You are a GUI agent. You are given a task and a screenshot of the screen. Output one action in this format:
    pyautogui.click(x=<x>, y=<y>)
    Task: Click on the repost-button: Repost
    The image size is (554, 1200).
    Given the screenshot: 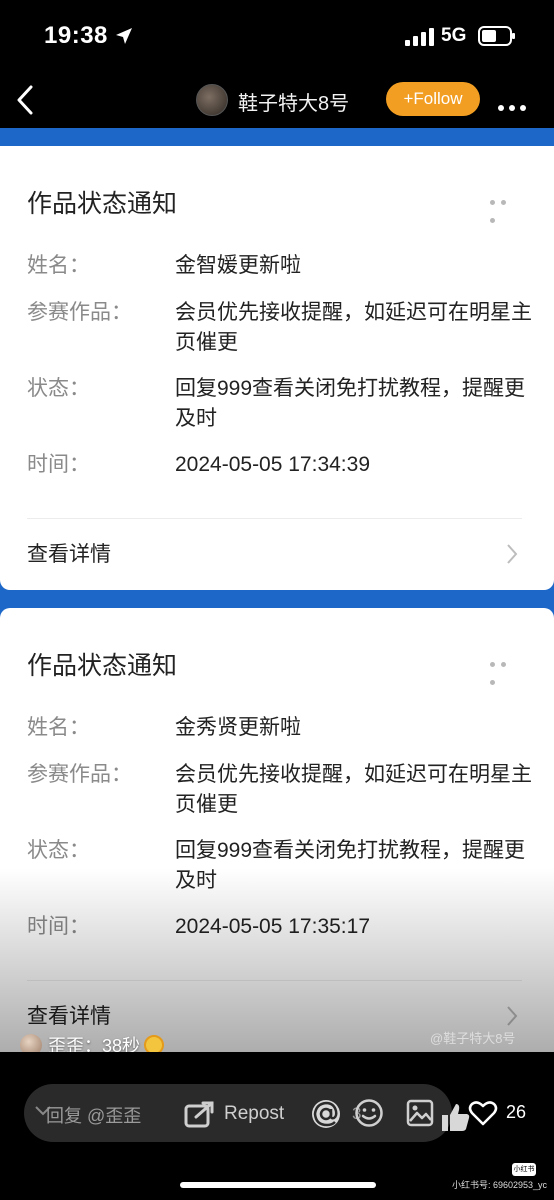 What is the action you would take?
    pyautogui.click(x=254, y=1114)
    